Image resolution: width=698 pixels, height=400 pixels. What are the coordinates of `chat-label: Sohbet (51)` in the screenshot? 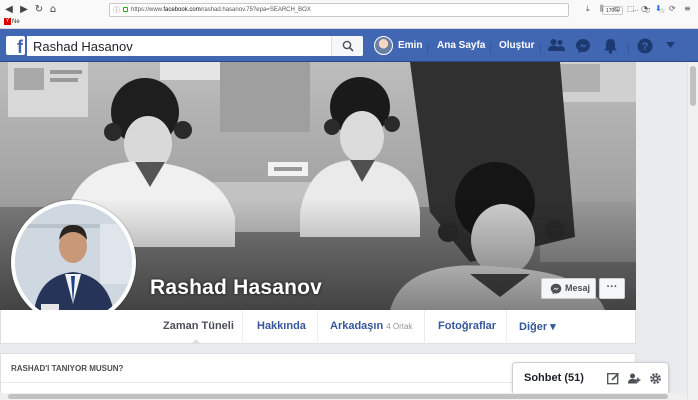 It's located at (554, 378).